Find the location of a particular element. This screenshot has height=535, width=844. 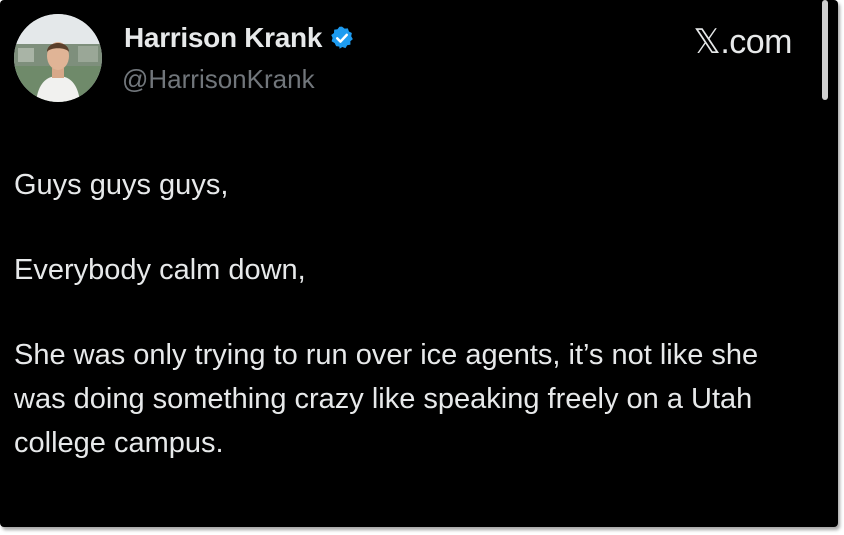

avatar is located at coordinates (58, 58).